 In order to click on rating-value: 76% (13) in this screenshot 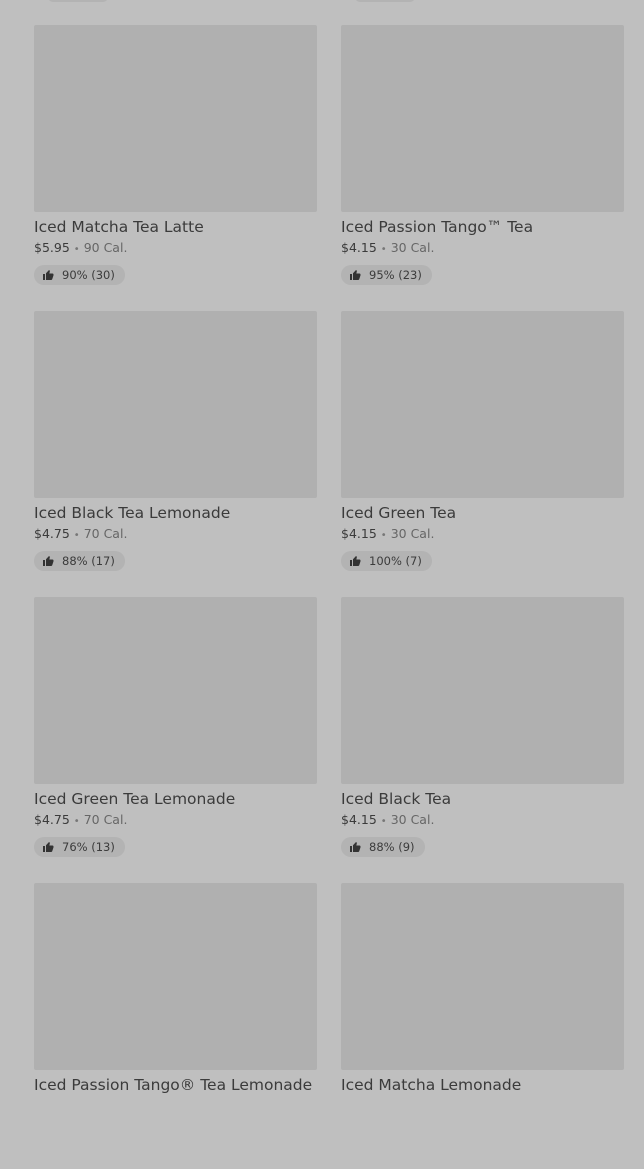, I will do `click(88, 847)`.